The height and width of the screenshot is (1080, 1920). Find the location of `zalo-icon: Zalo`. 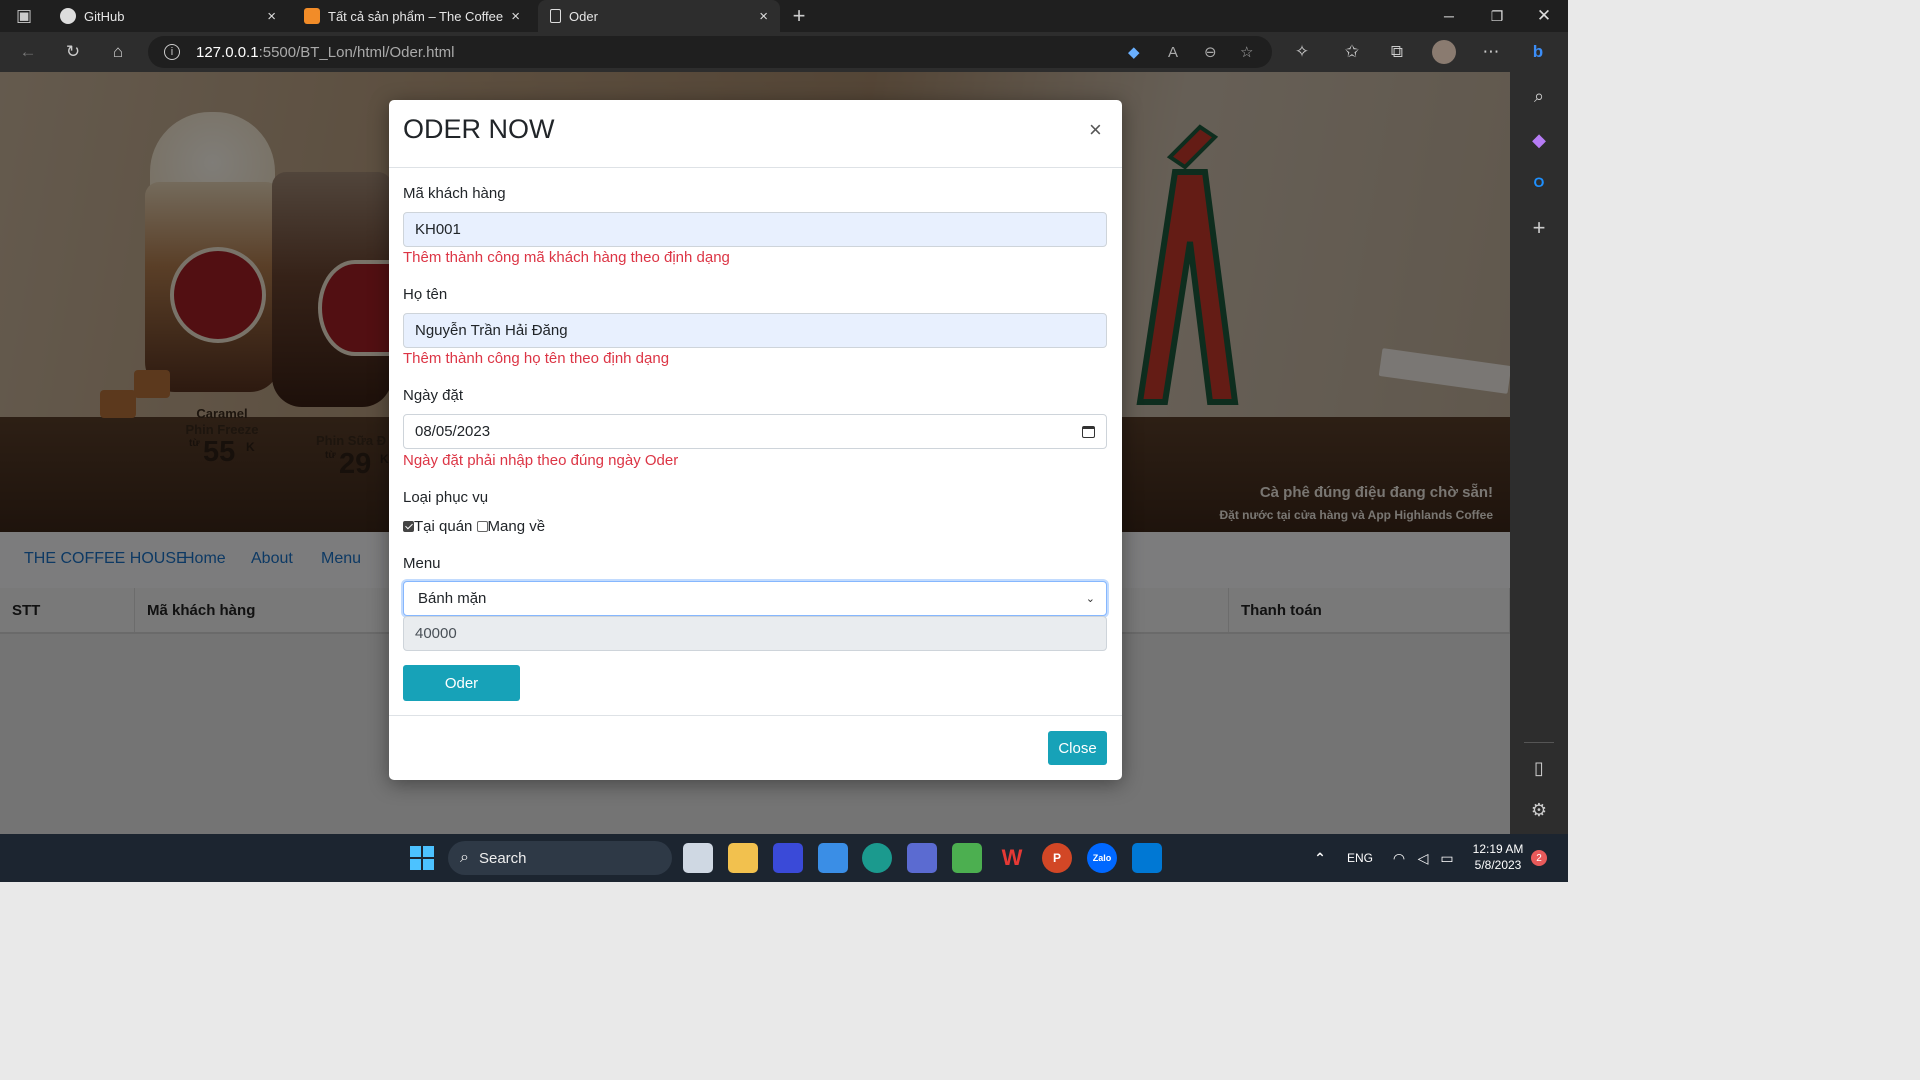

zalo-icon: Zalo is located at coordinates (1102, 858).